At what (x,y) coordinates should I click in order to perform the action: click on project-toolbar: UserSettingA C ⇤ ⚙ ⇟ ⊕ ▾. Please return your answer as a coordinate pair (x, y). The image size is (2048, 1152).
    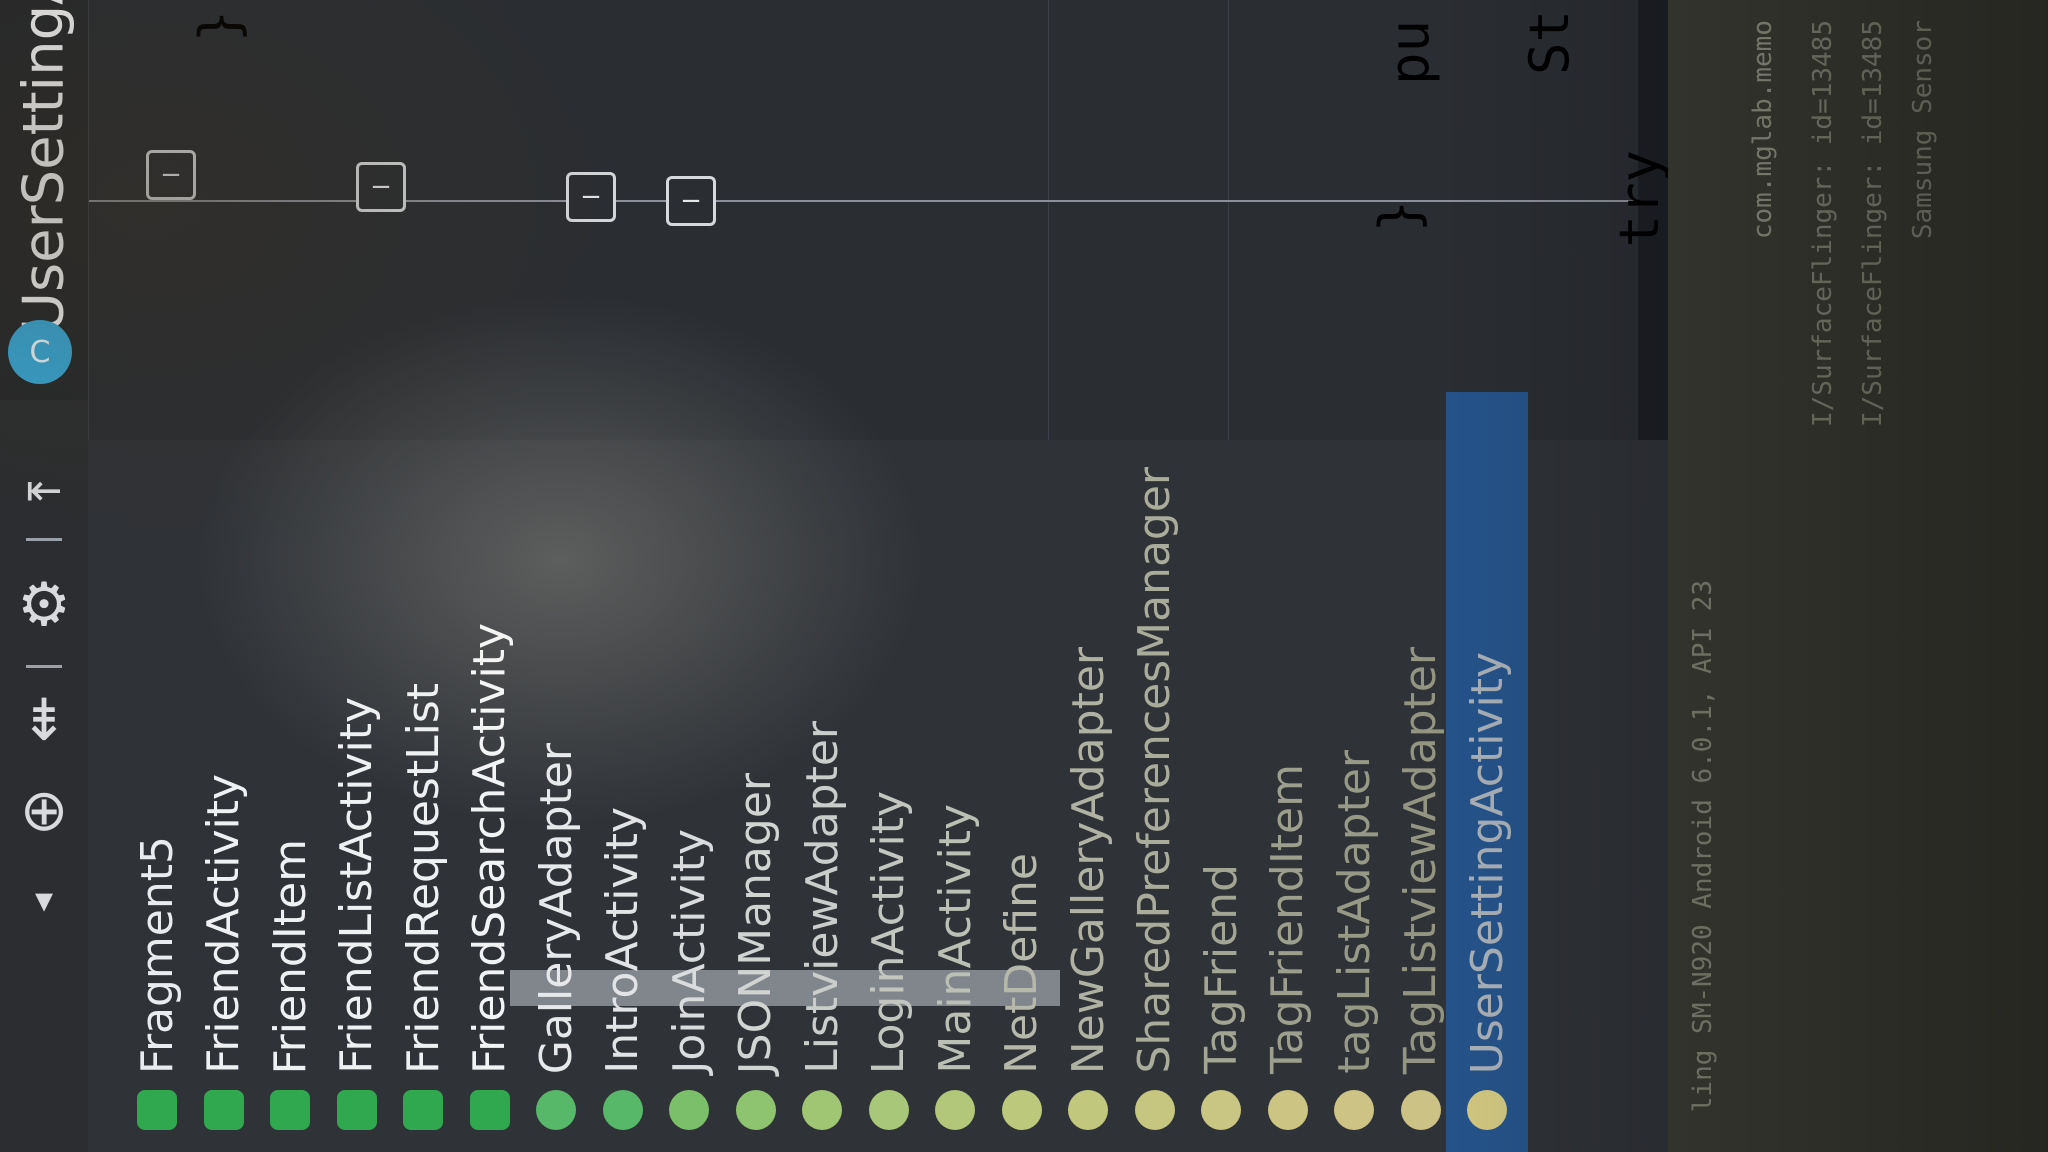
    Looking at the image, I should click on (44, 576).